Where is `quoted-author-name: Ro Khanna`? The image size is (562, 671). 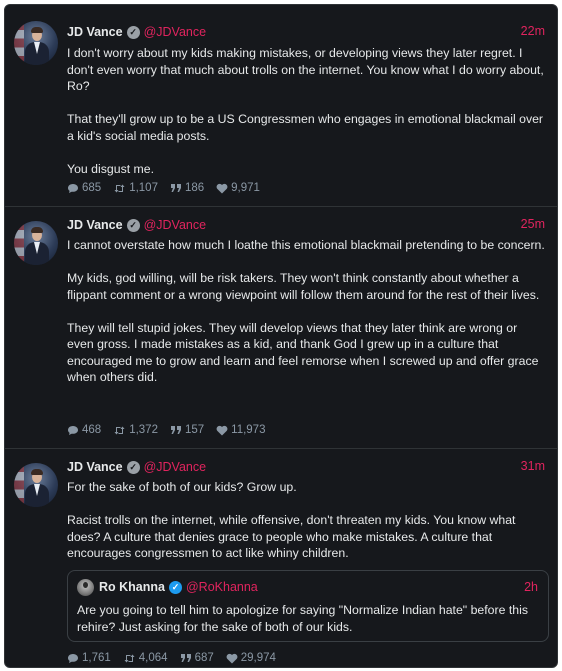 quoted-author-name: Ro Khanna is located at coordinates (132, 587).